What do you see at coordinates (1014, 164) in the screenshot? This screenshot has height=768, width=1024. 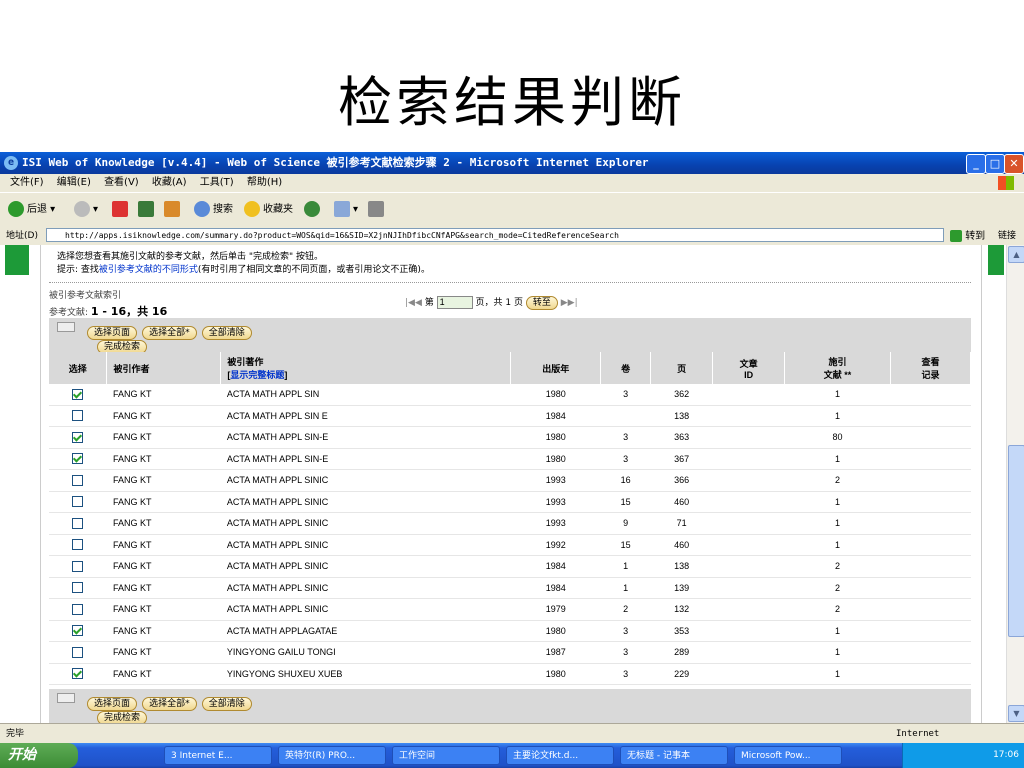 I see `close-button: ✕` at bounding box center [1014, 164].